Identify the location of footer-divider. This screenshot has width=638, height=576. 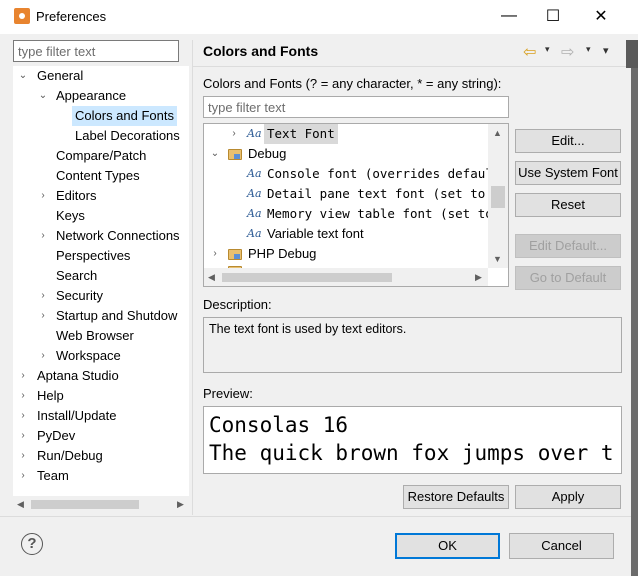
(319, 516).